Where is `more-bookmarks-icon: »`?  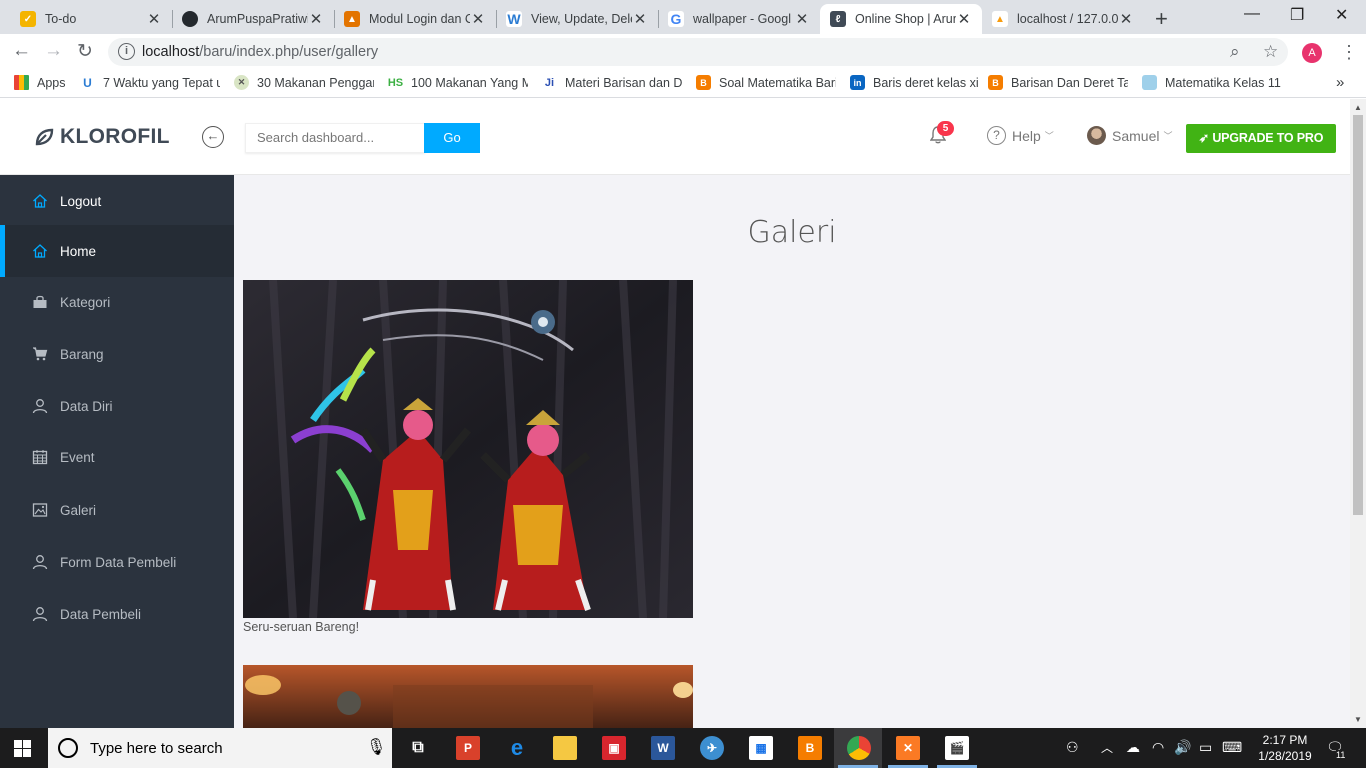 more-bookmarks-icon: » is located at coordinates (1340, 82).